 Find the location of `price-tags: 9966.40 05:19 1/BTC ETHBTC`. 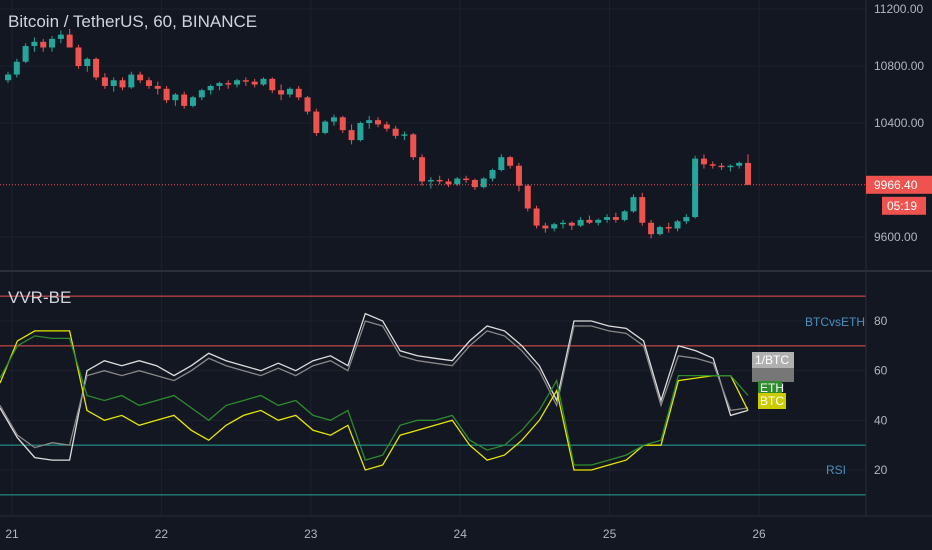

price-tags: 9966.40 05:19 1/BTC ETHBTC is located at coordinates (842, 292).